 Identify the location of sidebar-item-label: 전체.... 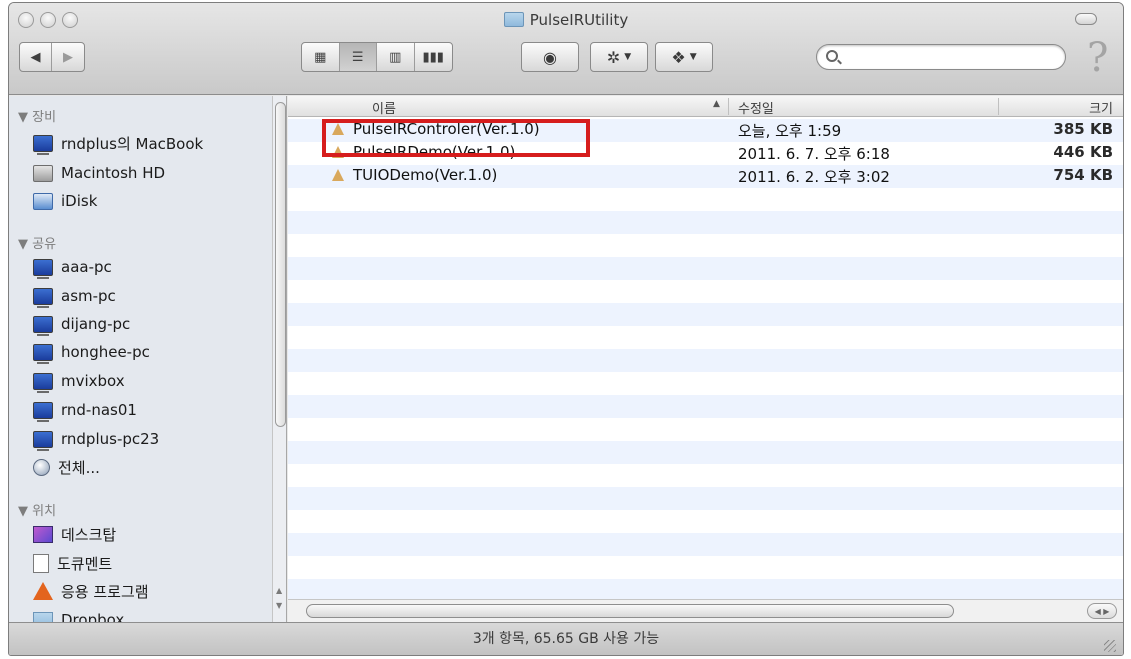
(79, 467).